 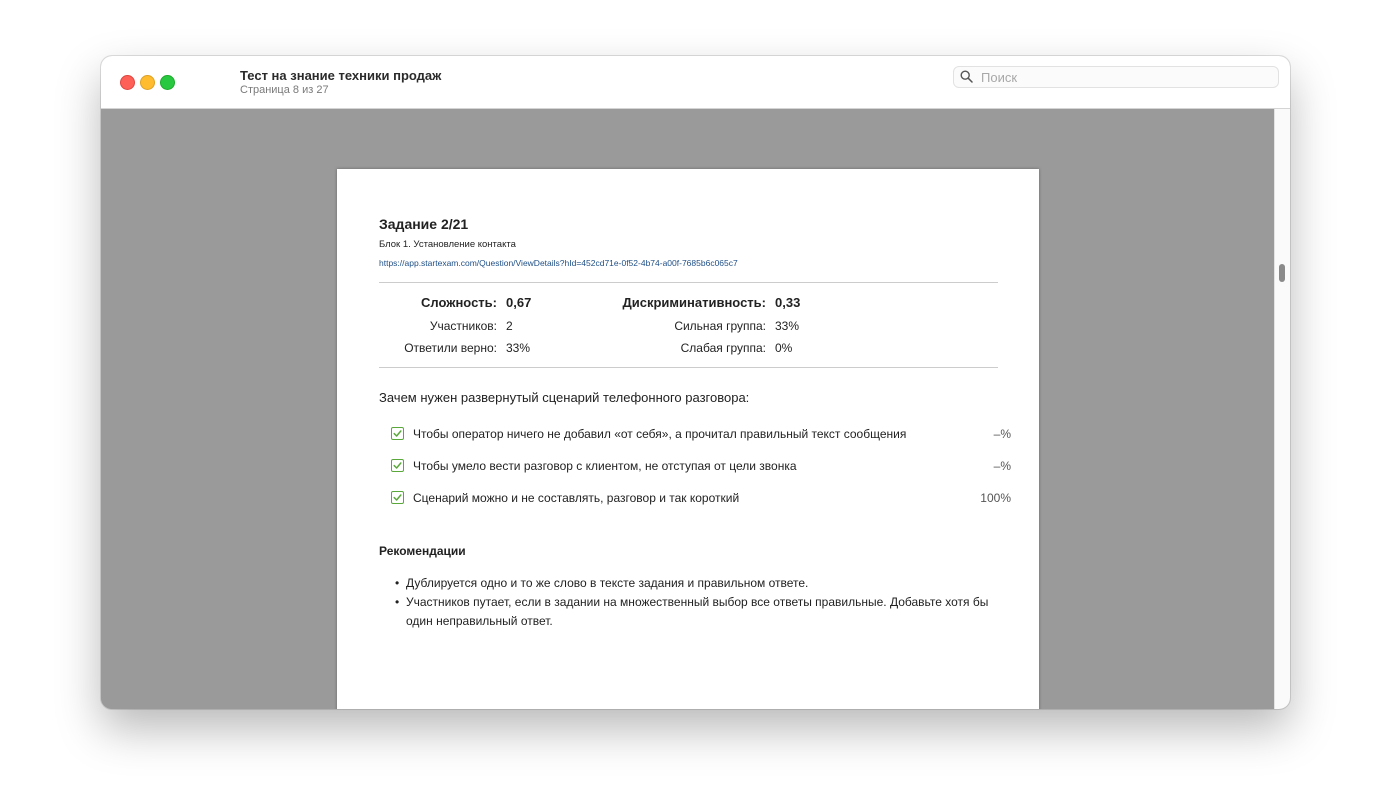 What do you see at coordinates (458, 302) in the screenshot?
I see `difficulty-label: Сложность:` at bounding box center [458, 302].